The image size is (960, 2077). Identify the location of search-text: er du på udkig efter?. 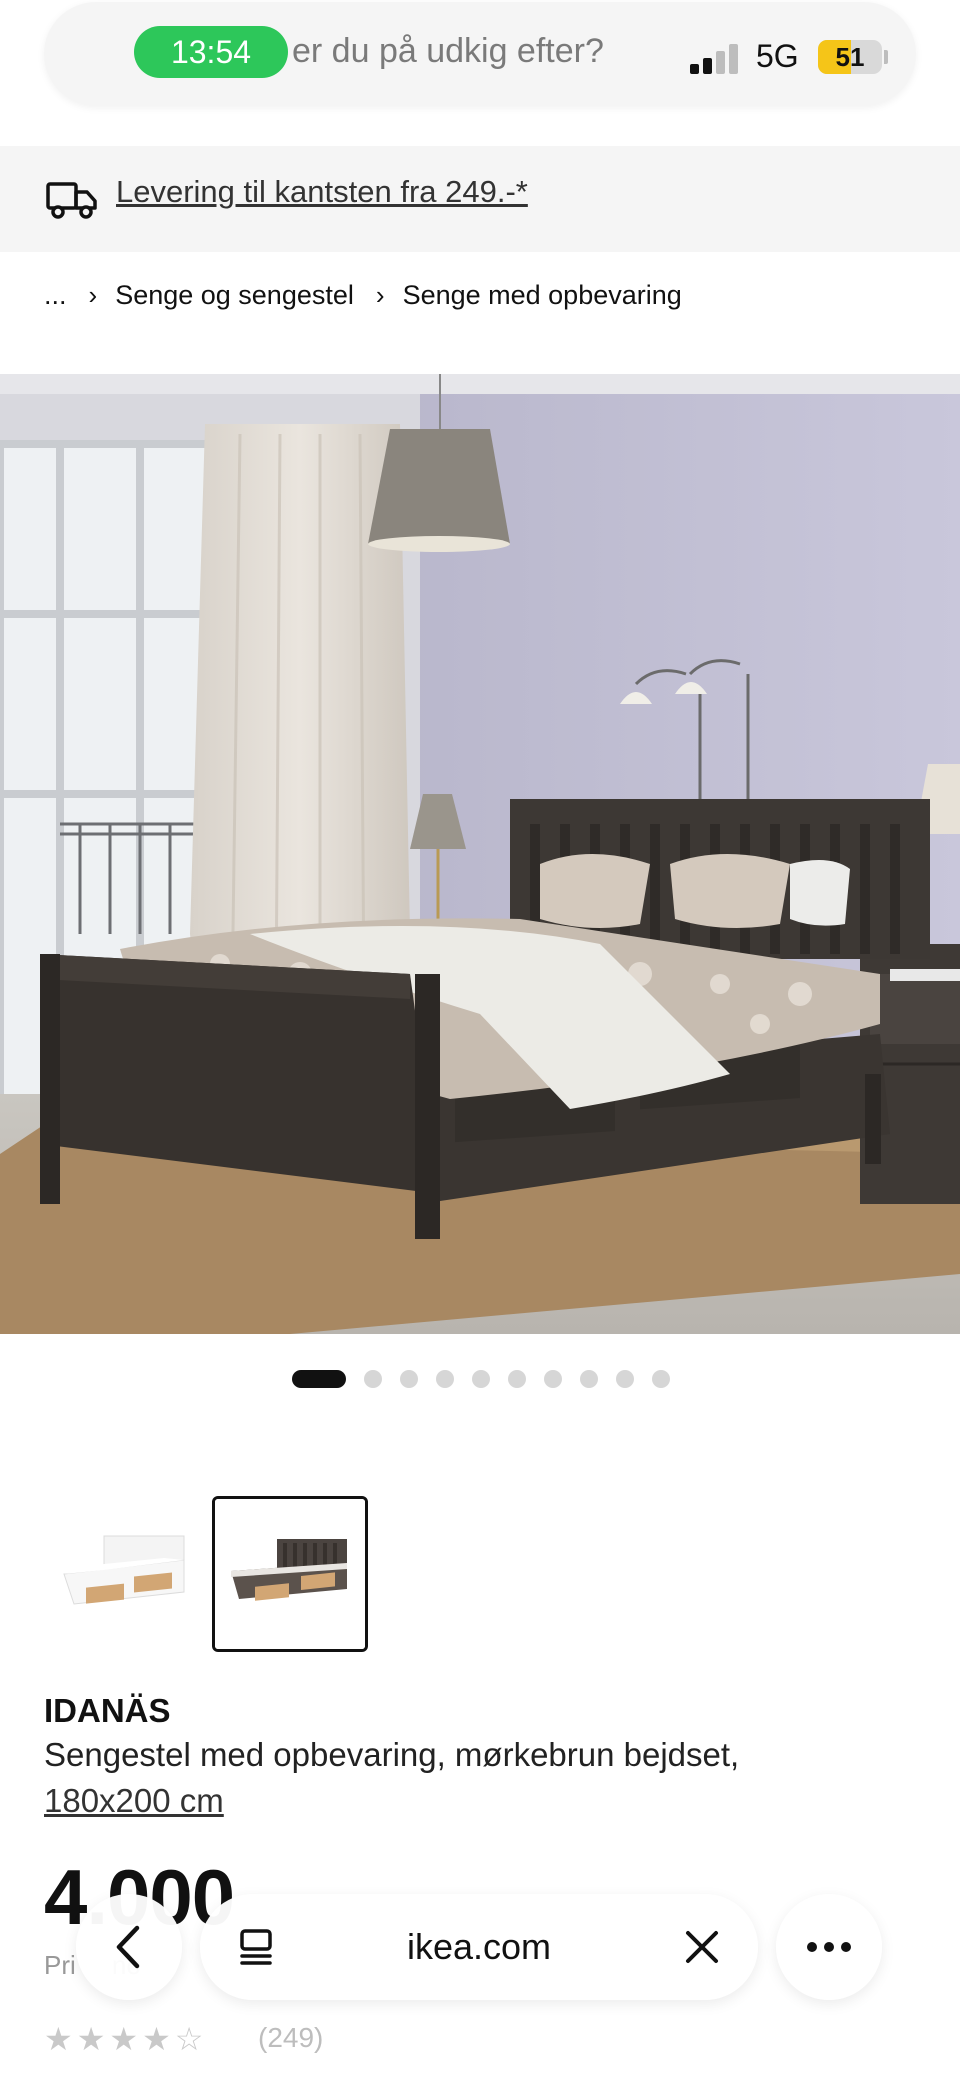
(448, 51).